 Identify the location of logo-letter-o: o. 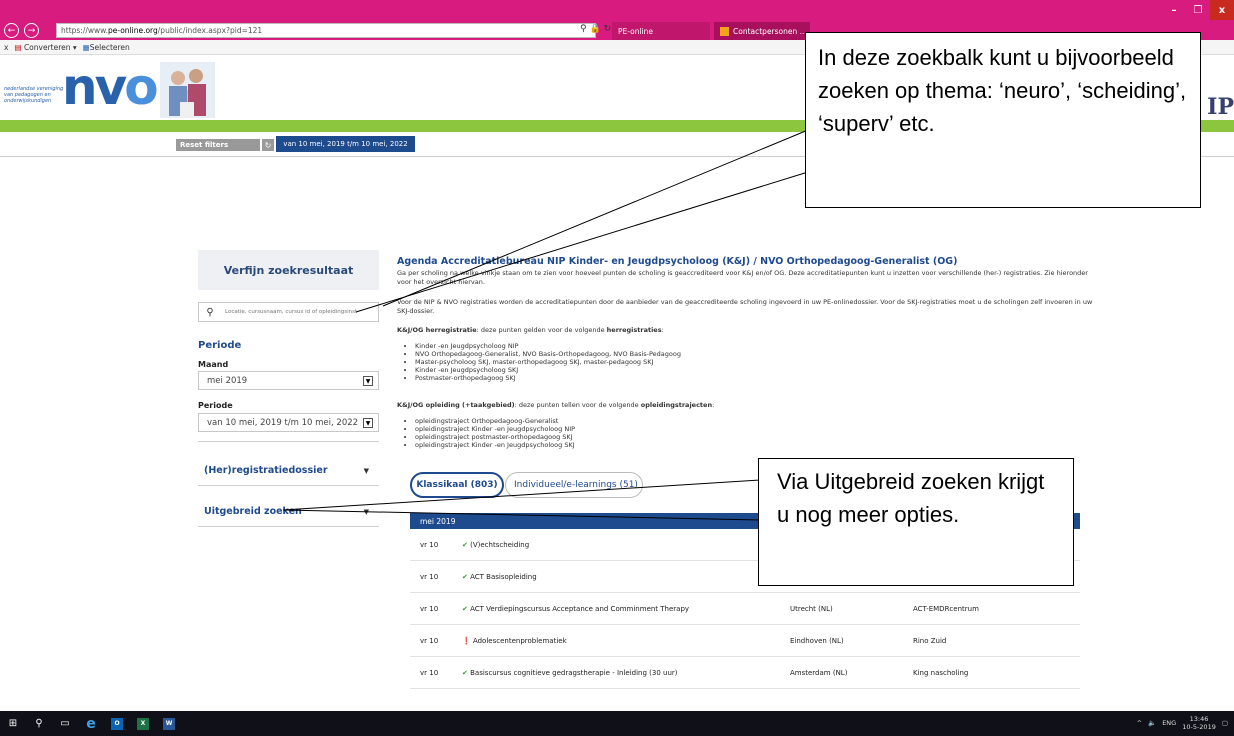
(141, 87).